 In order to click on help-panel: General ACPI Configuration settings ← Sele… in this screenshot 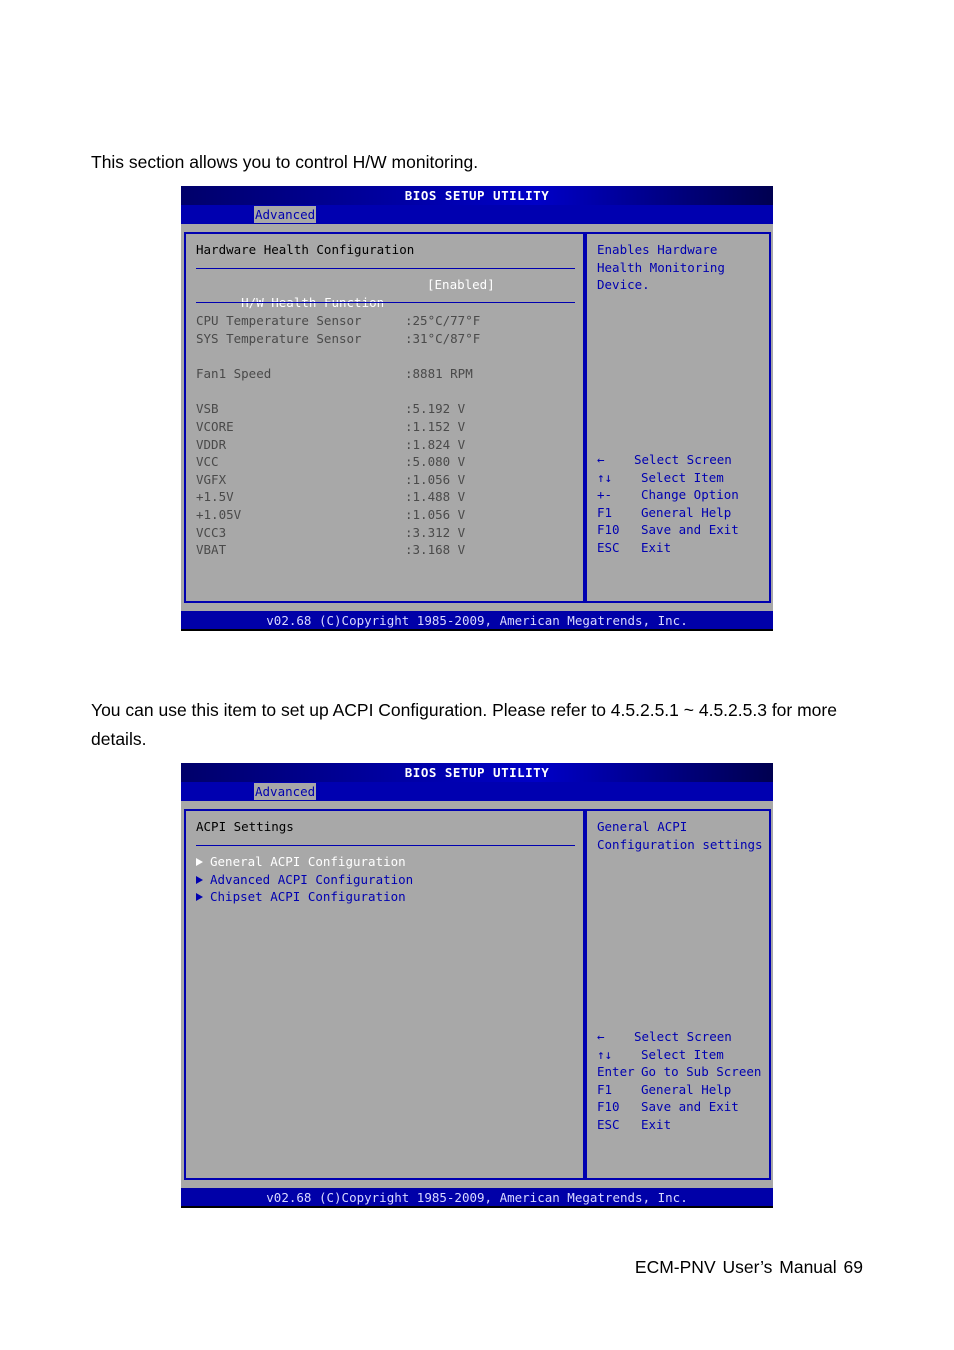, I will do `click(678, 994)`.